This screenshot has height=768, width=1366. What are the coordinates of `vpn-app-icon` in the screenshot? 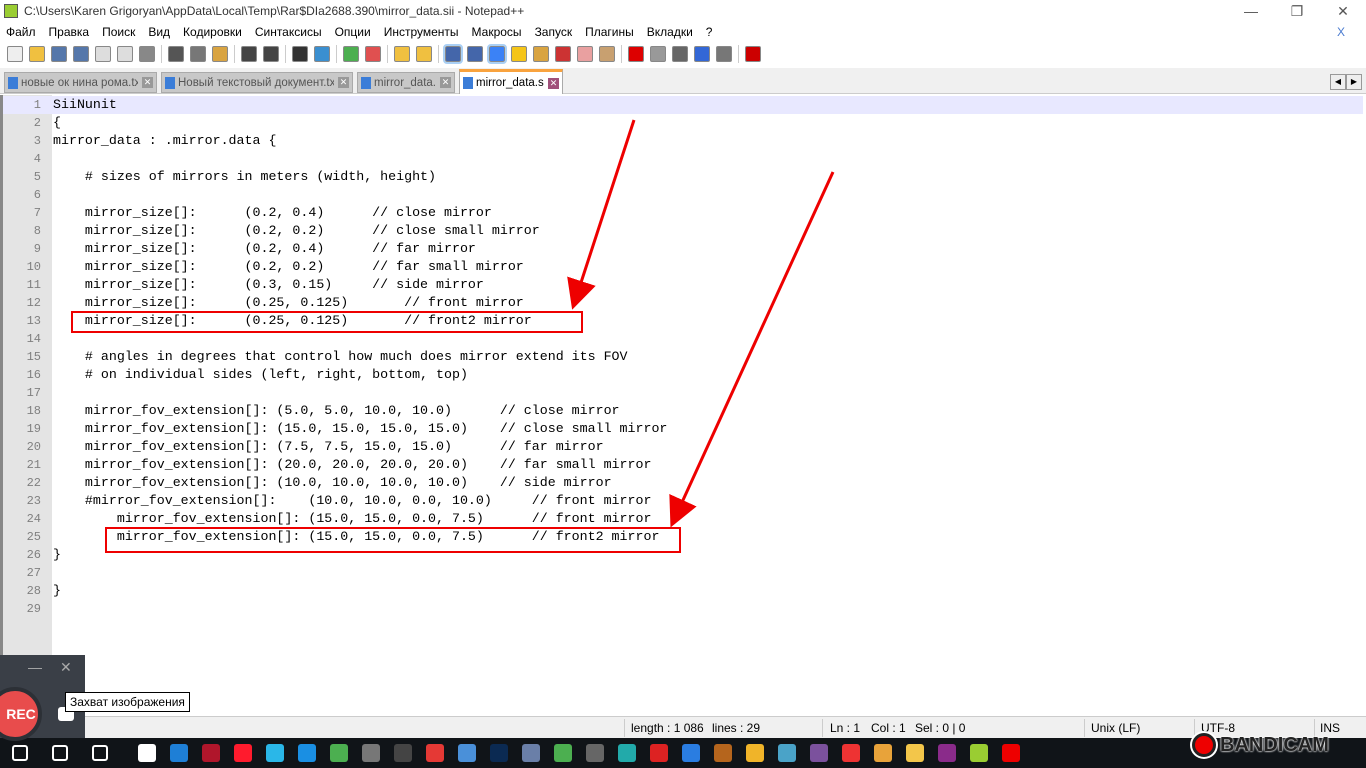 It's located at (787, 753).